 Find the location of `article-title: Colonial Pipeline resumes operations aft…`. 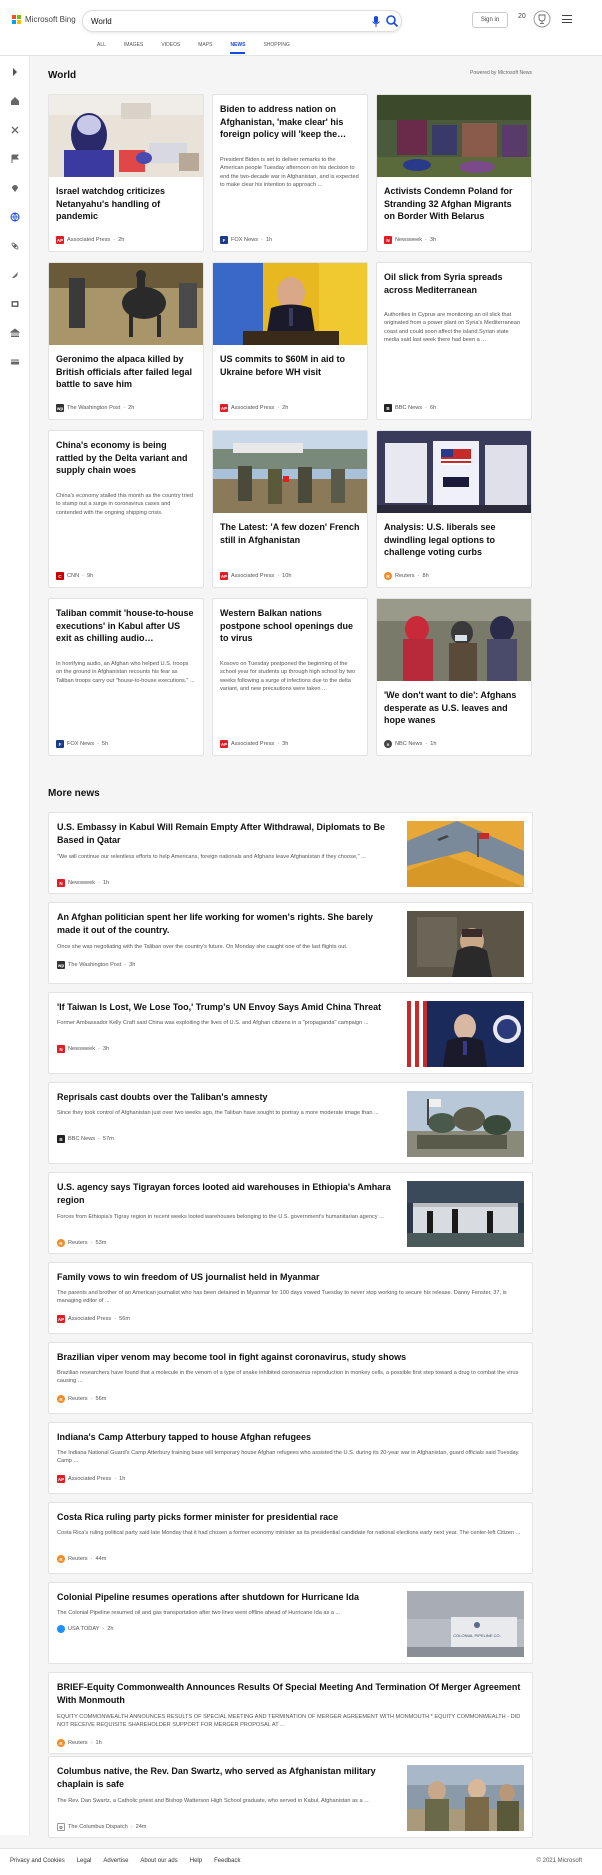

article-title: Colonial Pipeline resumes operations aft… is located at coordinates (227, 1597).